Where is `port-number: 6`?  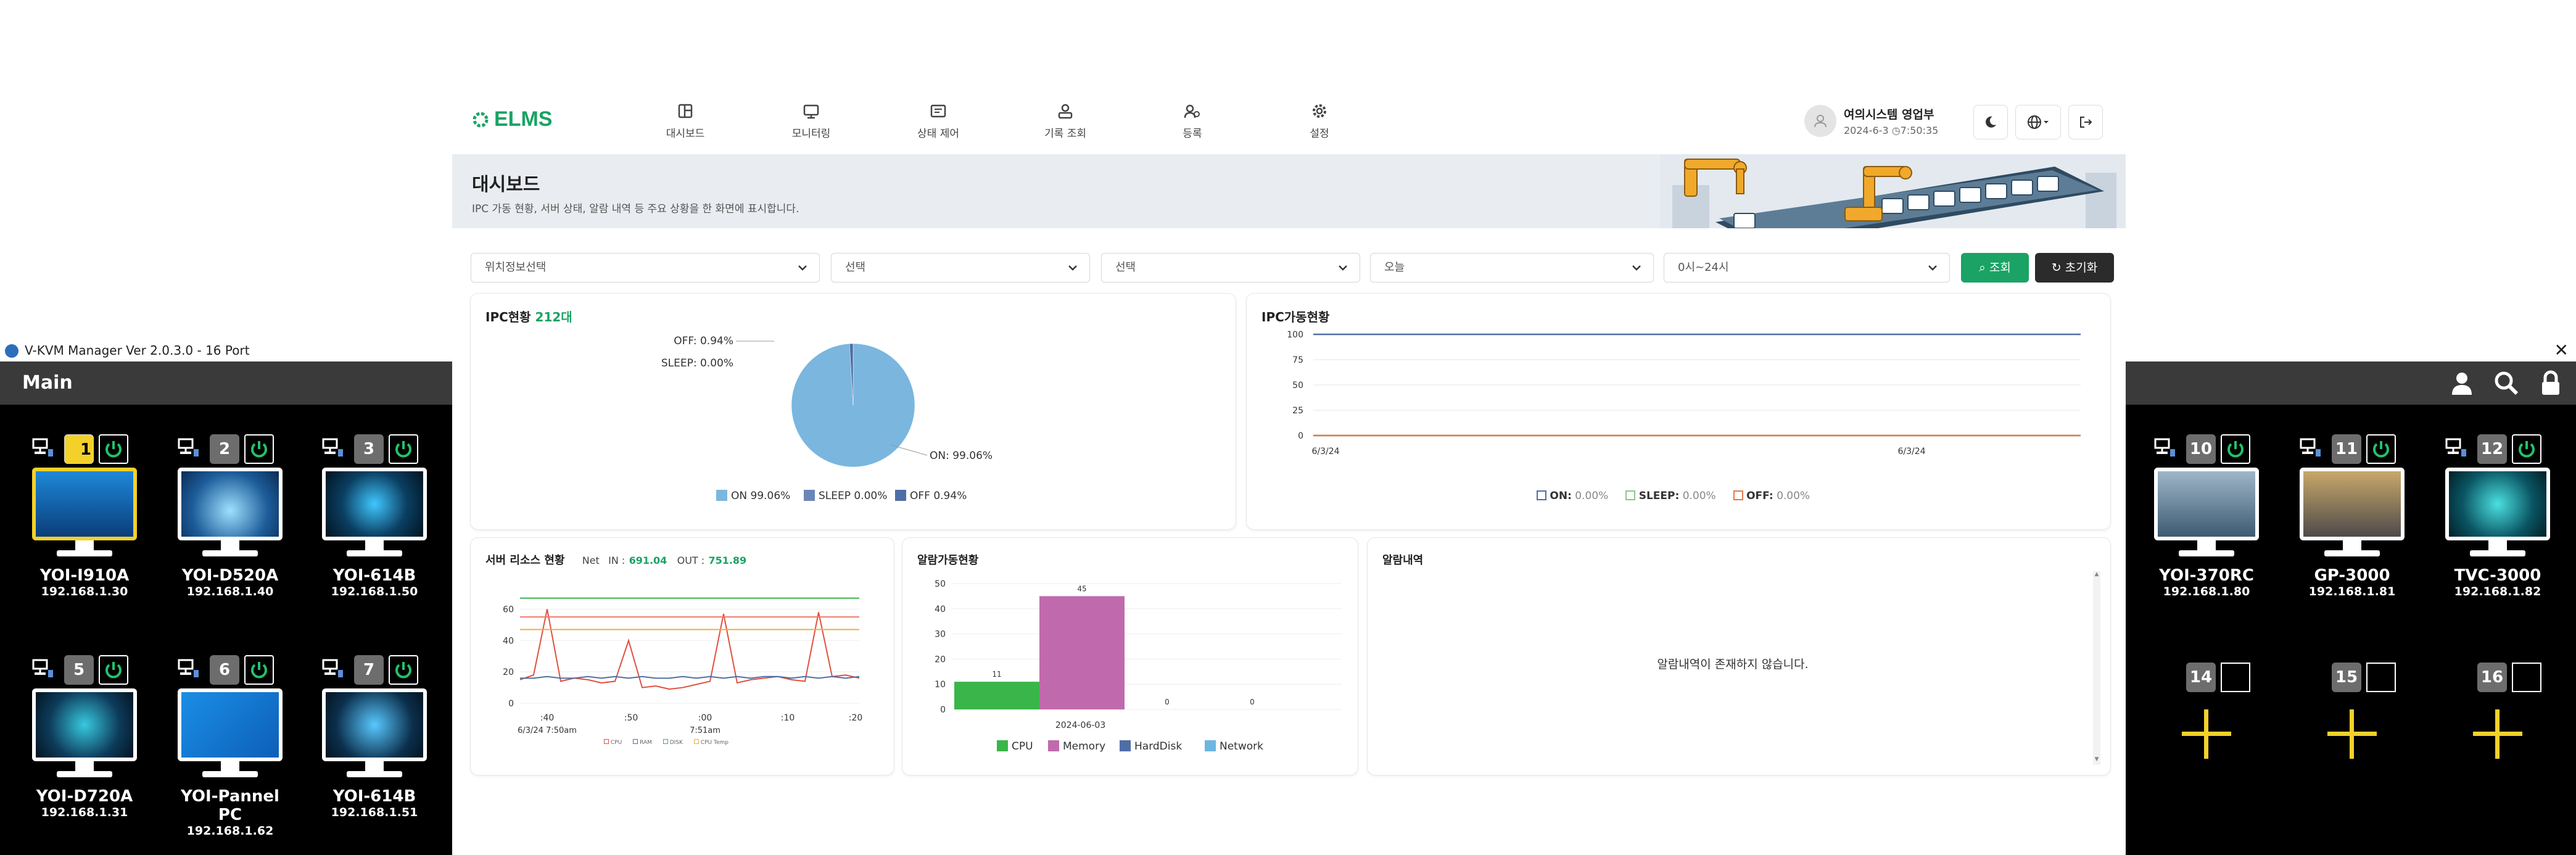
port-number: 6 is located at coordinates (224, 670).